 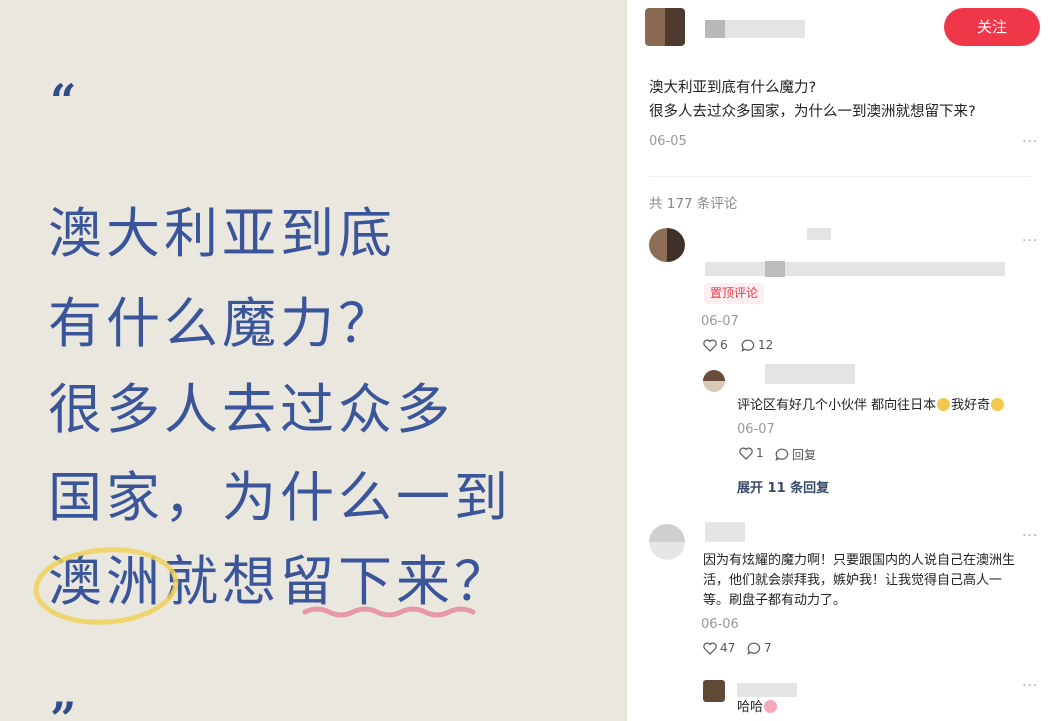 What do you see at coordinates (783, 486) in the screenshot?
I see `expand-replies-link: 展开 11 条回复` at bounding box center [783, 486].